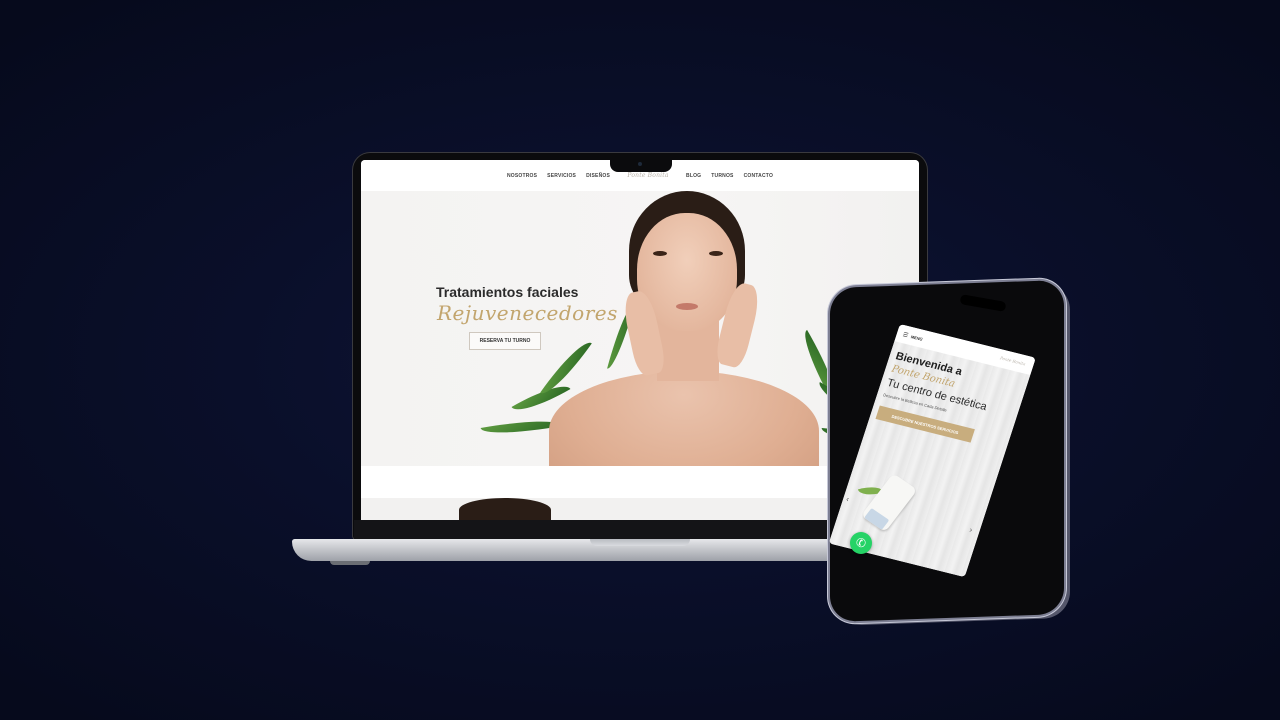 The image size is (1280, 720). I want to click on site-logo: Ponte Bonita, so click(648, 175).